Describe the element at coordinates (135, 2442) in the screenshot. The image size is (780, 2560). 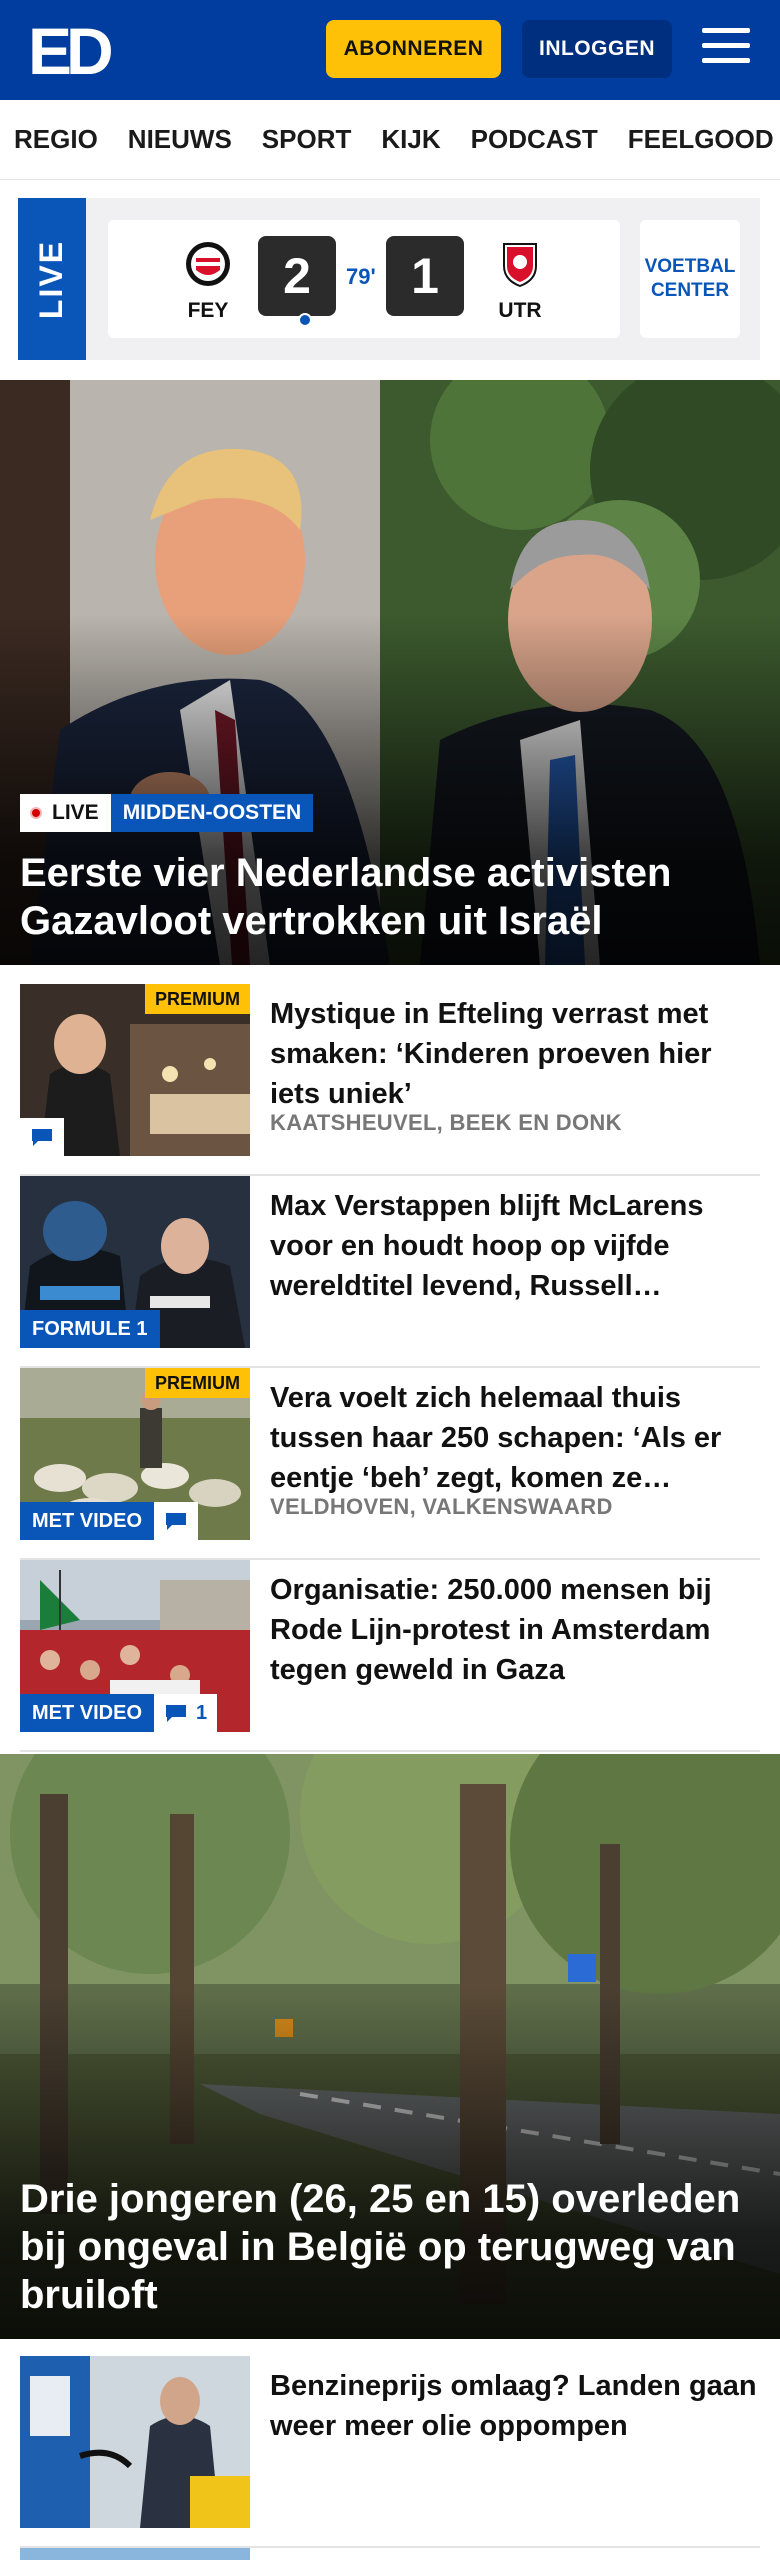
I see `article-thumbnail` at that location.